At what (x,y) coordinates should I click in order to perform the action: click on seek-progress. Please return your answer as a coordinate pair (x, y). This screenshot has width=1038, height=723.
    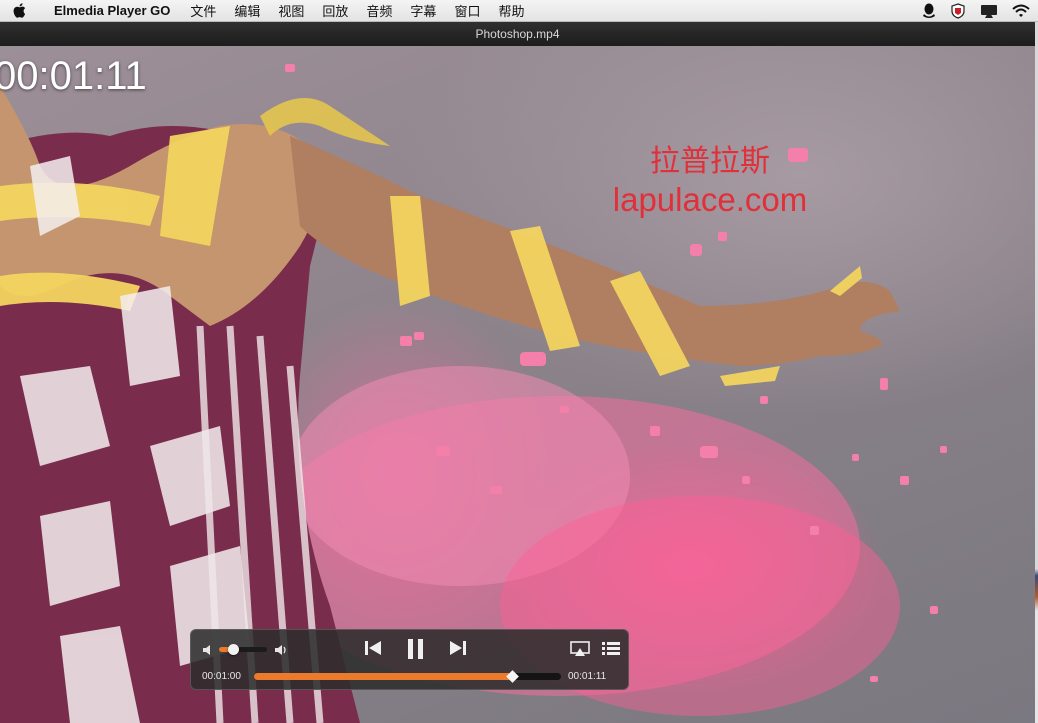
    Looking at the image, I should click on (383, 676).